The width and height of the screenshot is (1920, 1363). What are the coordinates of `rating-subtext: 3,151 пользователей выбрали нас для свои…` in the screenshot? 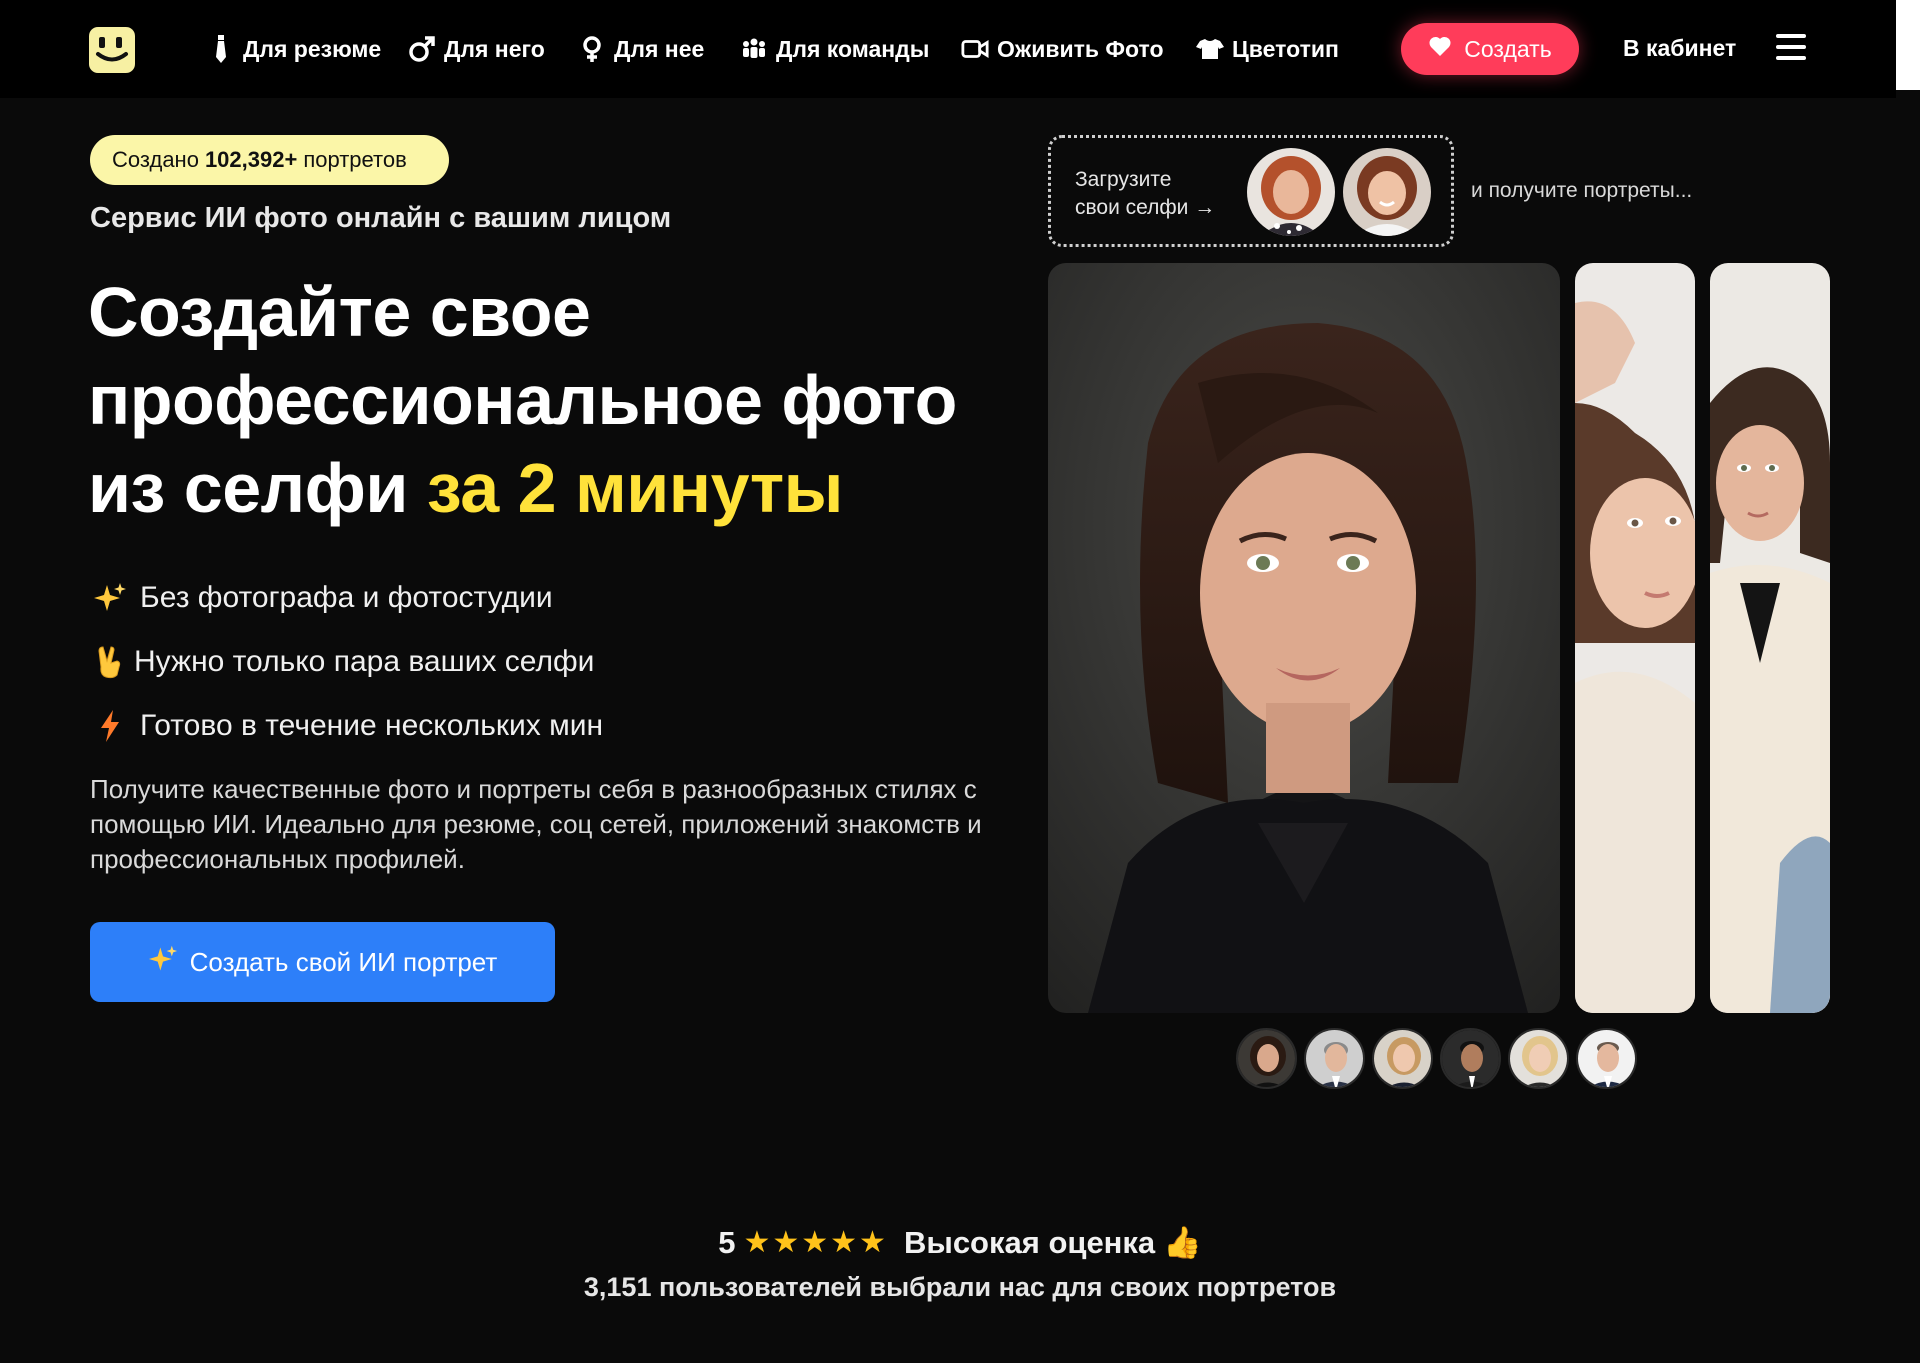 It's located at (960, 1287).